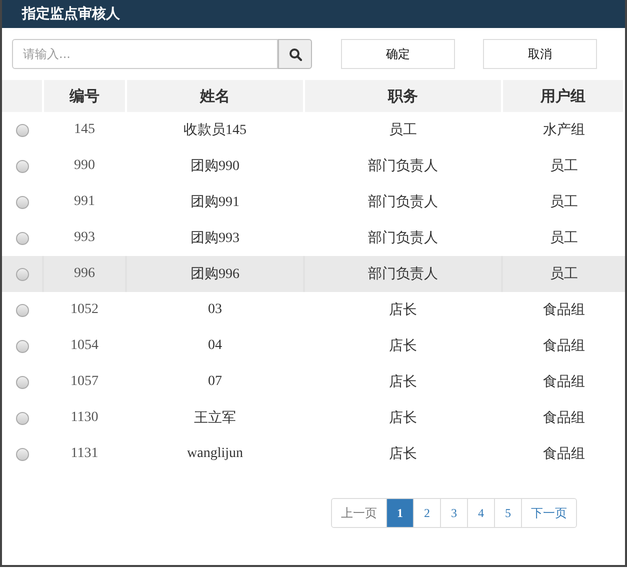 The width and height of the screenshot is (627, 569). What do you see at coordinates (84, 130) in the screenshot?
I see `table-cell: 145` at bounding box center [84, 130].